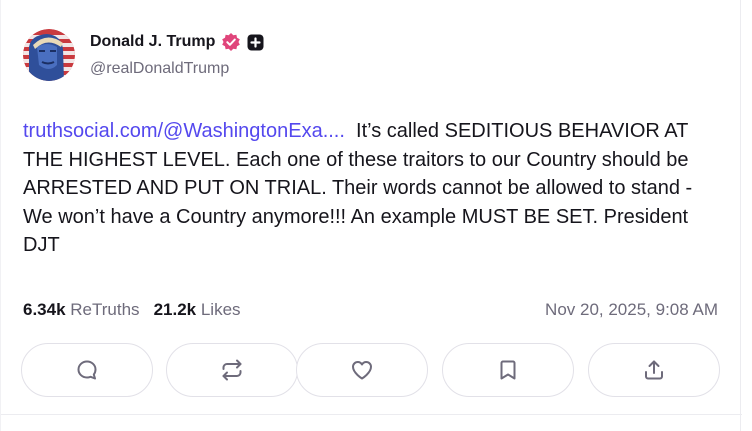 The image size is (752, 431). I want to click on bookmark-button, so click(508, 370).